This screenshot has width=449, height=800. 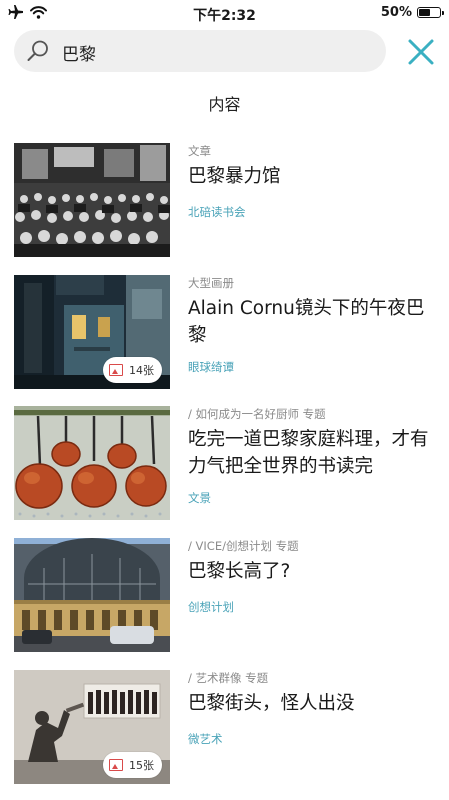 I want to click on item-source: 创想计划, so click(x=211, y=607).